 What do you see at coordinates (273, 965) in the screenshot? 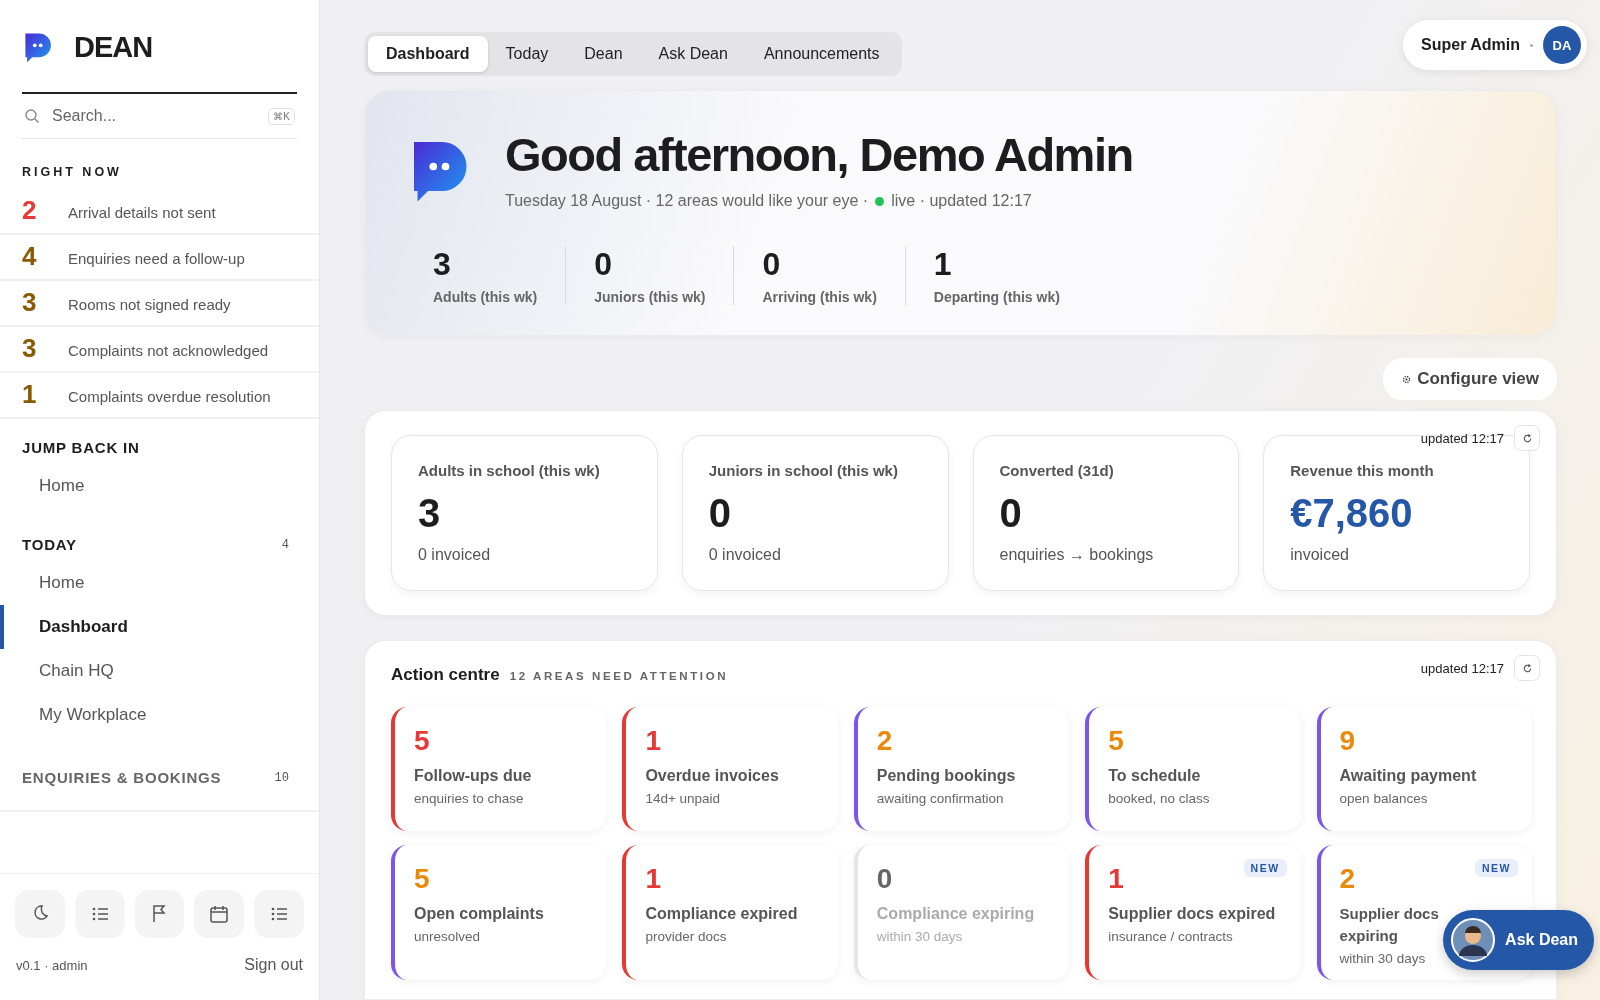
I see `sign-out-link: Sign out` at bounding box center [273, 965].